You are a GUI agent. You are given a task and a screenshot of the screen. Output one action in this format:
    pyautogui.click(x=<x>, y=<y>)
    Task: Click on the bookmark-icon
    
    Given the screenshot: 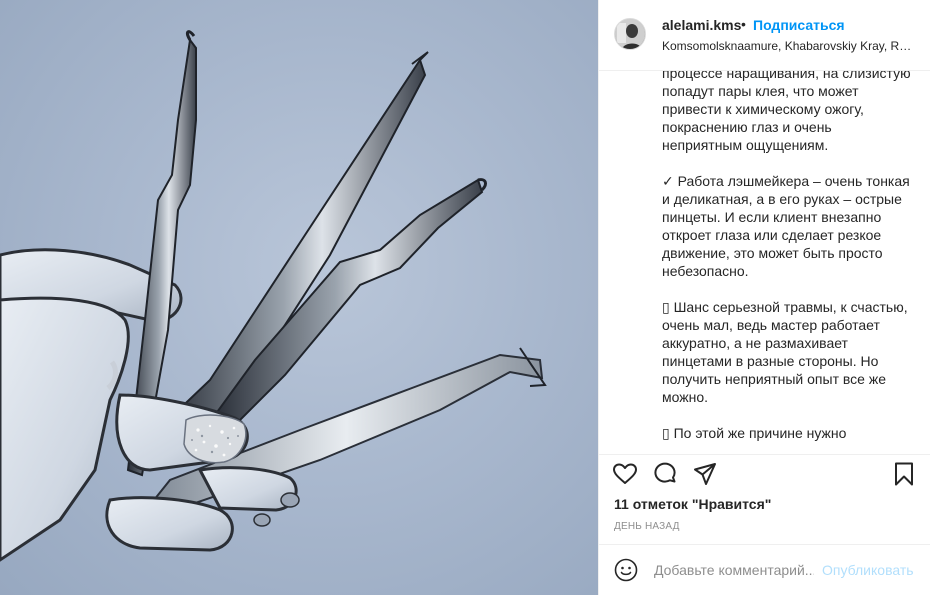 What is the action you would take?
    pyautogui.click(x=904, y=474)
    